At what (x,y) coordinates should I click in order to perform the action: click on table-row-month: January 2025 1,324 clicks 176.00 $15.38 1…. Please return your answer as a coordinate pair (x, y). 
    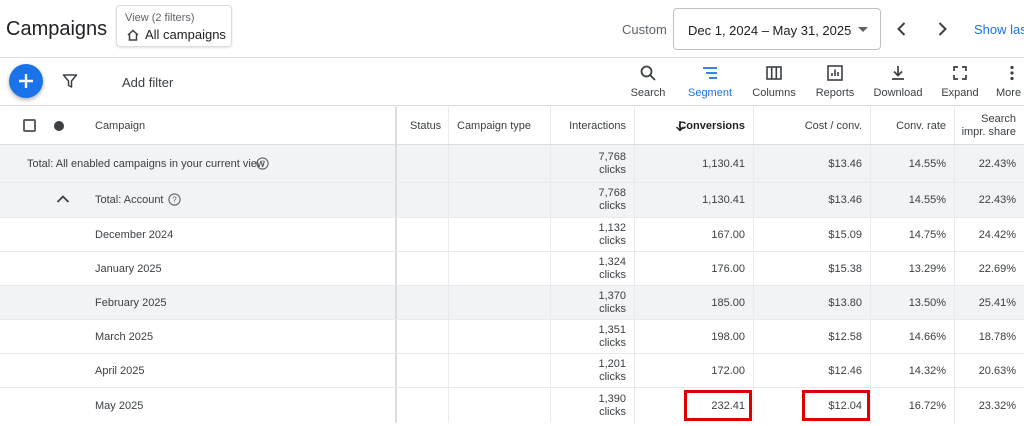
    Looking at the image, I should click on (512, 269).